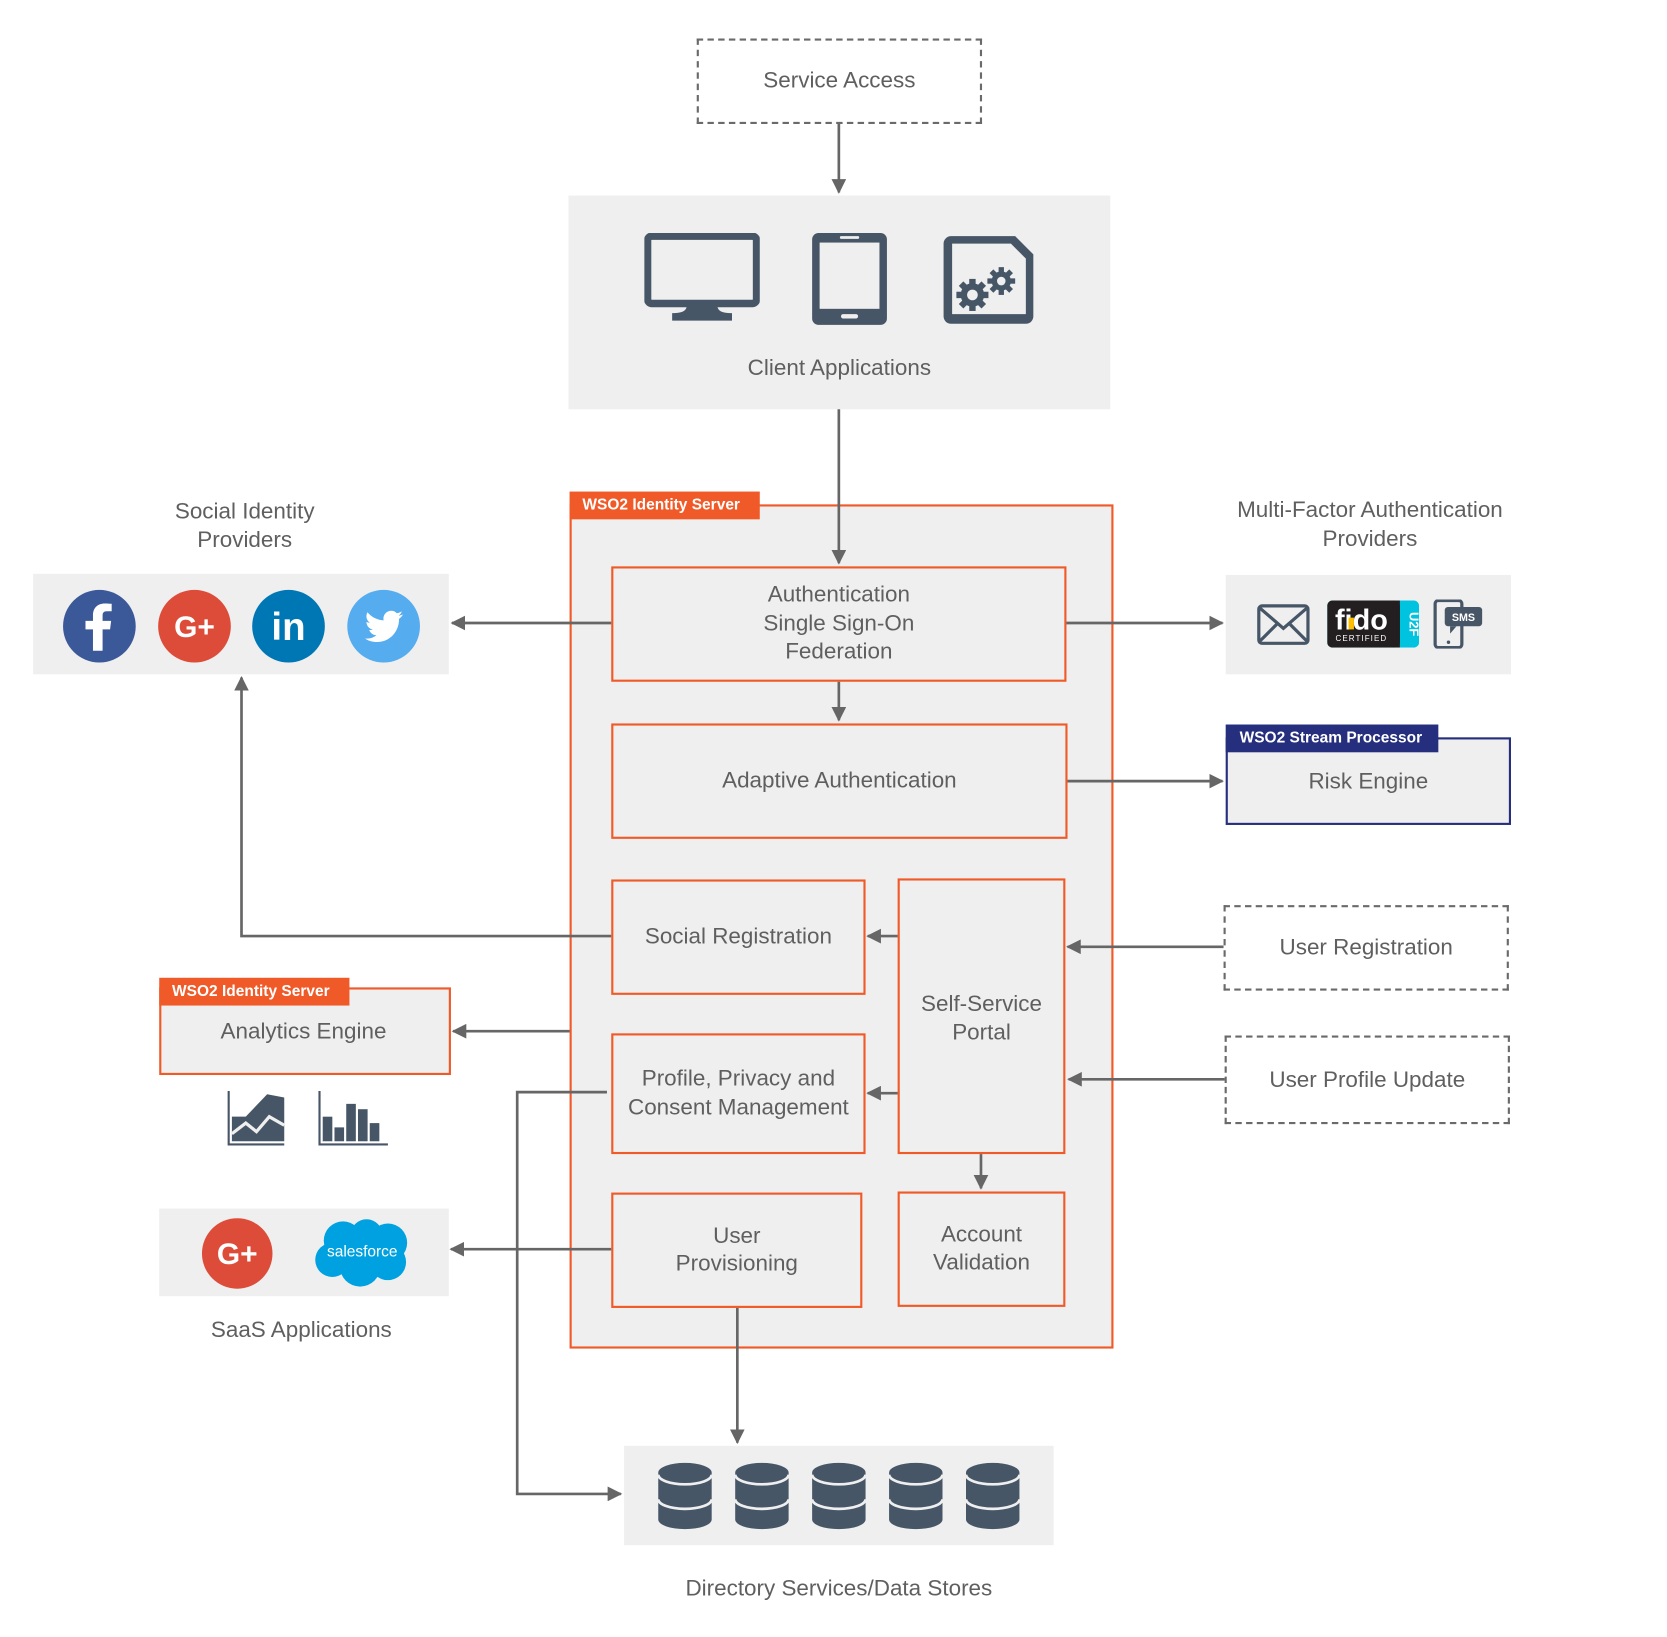 This screenshot has width=1667, height=1637. What do you see at coordinates (256, 1118) in the screenshot?
I see `area-chart-icon` at bounding box center [256, 1118].